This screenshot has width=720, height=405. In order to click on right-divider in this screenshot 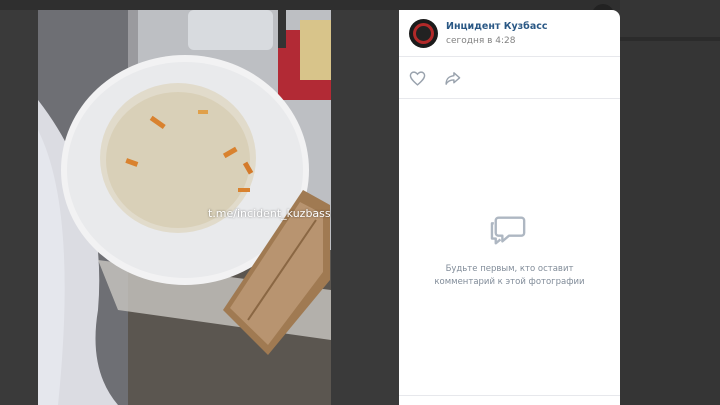, I will do `click(670, 39)`.